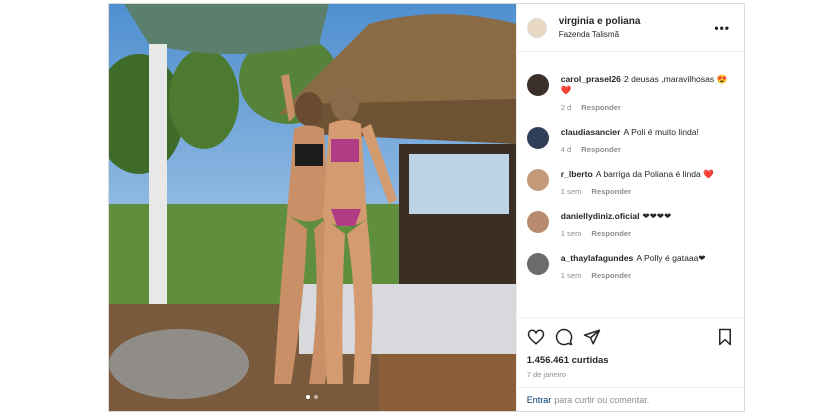  What do you see at coordinates (602, 399) in the screenshot?
I see `login-prompt: para curtir ou comentar.` at bounding box center [602, 399].